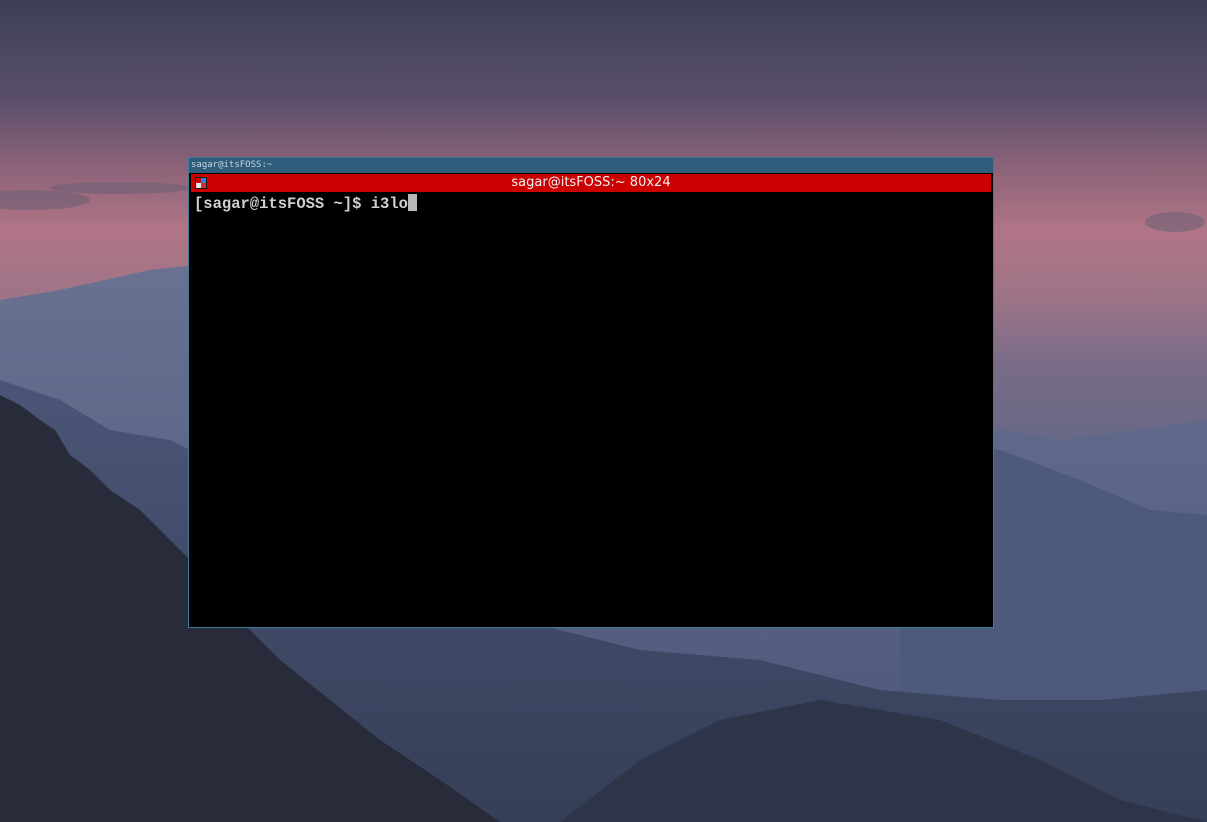 The width and height of the screenshot is (1207, 822). I want to click on xterm-icon, so click(201, 183).